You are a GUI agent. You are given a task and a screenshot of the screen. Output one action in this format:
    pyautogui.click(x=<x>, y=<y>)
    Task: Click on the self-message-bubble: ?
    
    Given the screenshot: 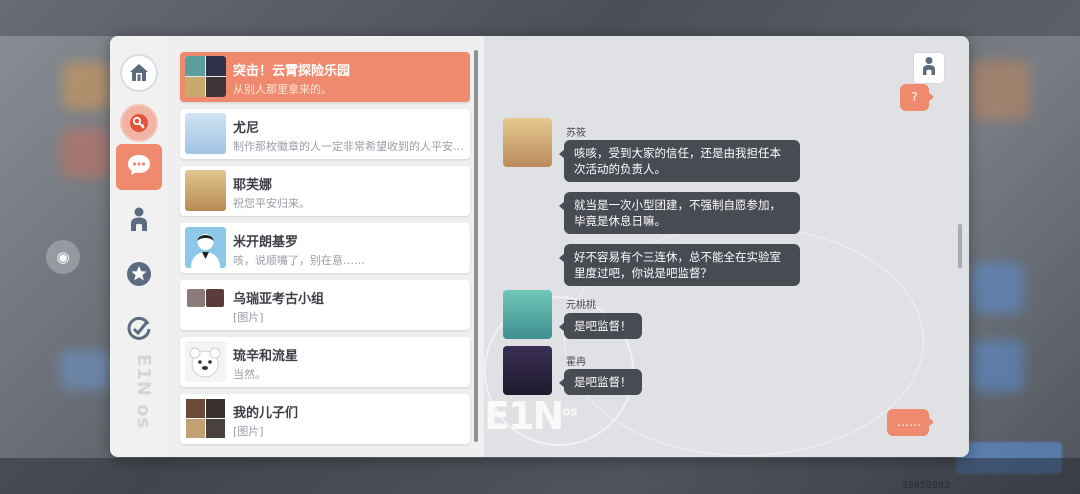 What is the action you would take?
    pyautogui.click(x=917, y=97)
    